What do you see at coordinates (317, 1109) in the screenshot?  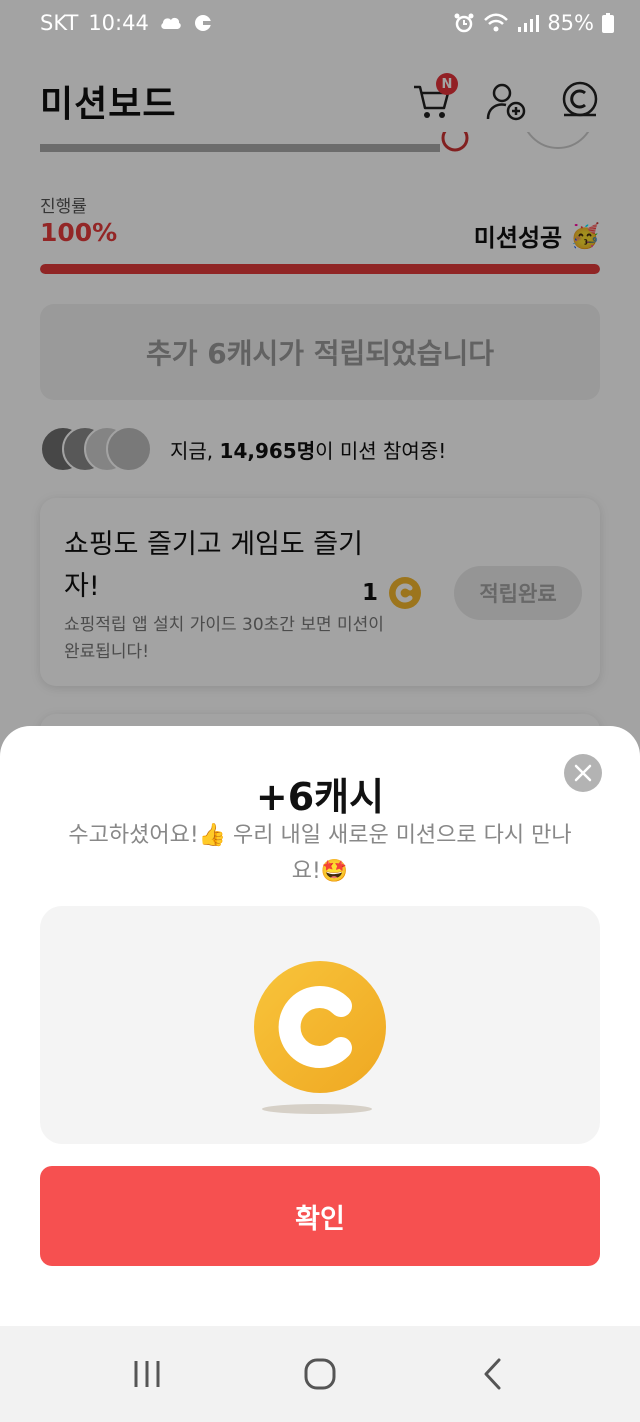 I see `coin-shadow` at bounding box center [317, 1109].